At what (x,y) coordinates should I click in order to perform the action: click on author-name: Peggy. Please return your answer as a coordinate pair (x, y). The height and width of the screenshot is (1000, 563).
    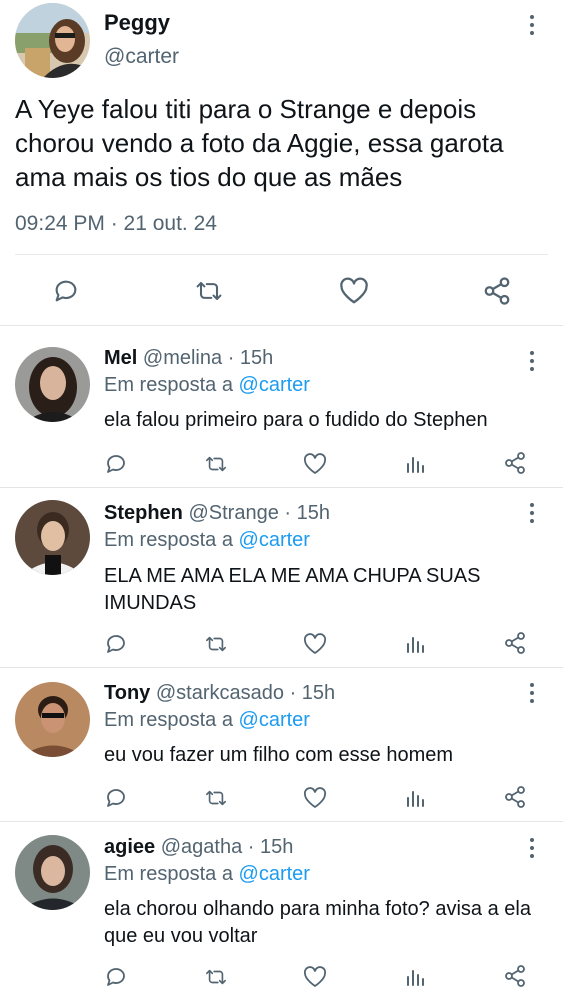
    Looking at the image, I should click on (137, 23).